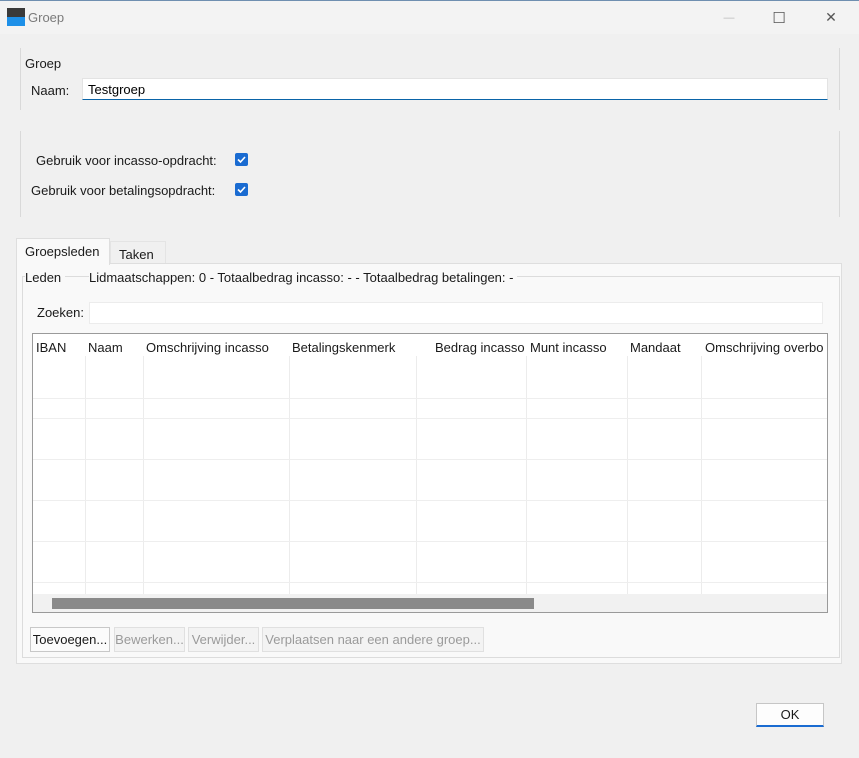 The width and height of the screenshot is (859, 758). Describe the element at coordinates (123, 190) in the screenshot. I see `betaling-label: Gebruik voor betalingsopdracht:` at that location.